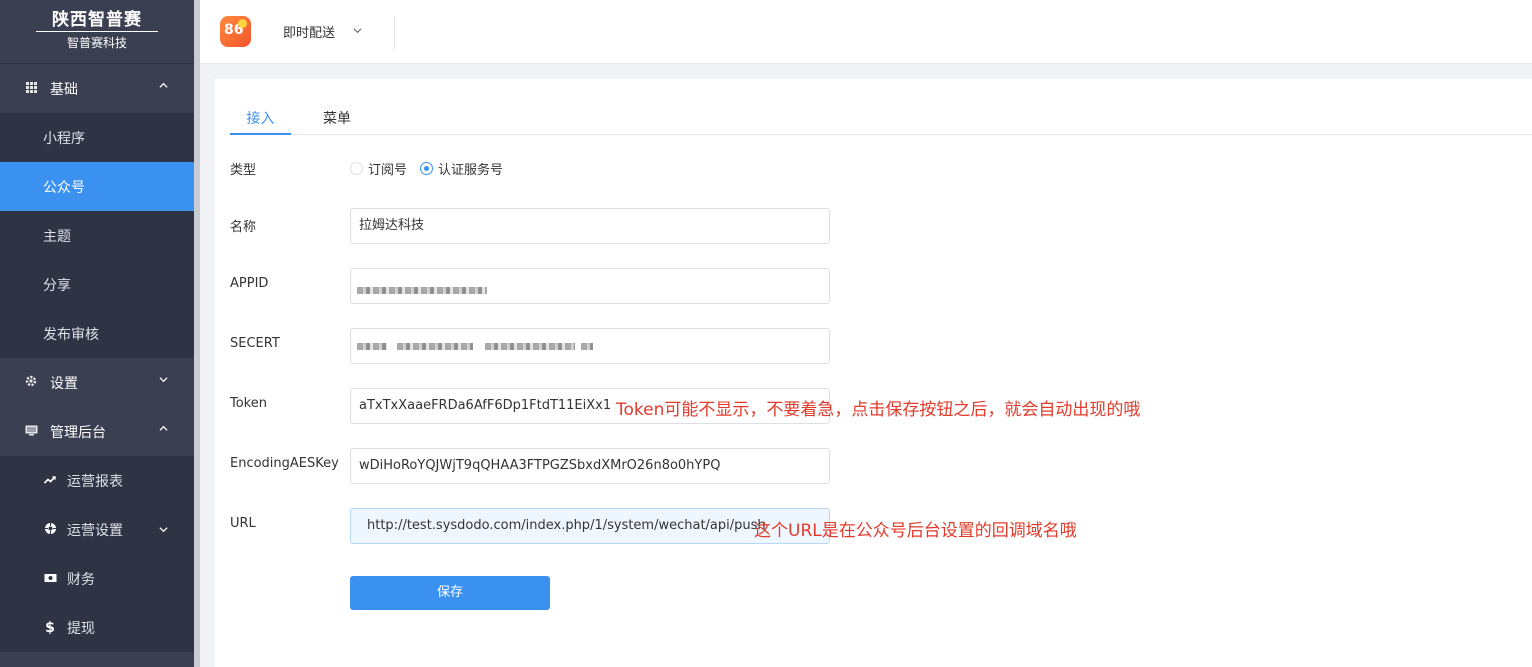 This screenshot has height=667, width=1532. What do you see at coordinates (249, 283) in the screenshot?
I see `appid-label: APPID` at bounding box center [249, 283].